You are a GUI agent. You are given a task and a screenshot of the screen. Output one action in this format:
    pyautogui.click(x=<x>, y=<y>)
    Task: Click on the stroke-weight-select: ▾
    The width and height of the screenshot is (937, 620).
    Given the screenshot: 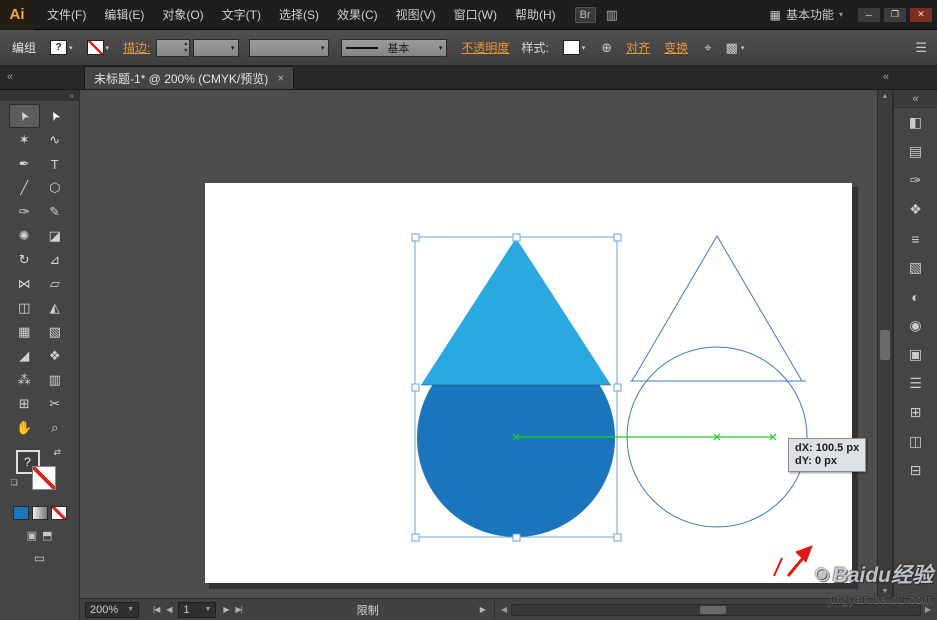 What is the action you would take?
    pyautogui.click(x=216, y=47)
    